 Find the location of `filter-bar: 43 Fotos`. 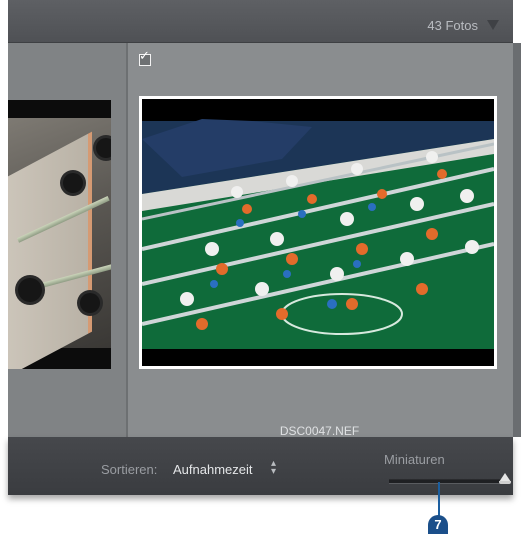

filter-bar: 43 Fotos is located at coordinates (260, 21).